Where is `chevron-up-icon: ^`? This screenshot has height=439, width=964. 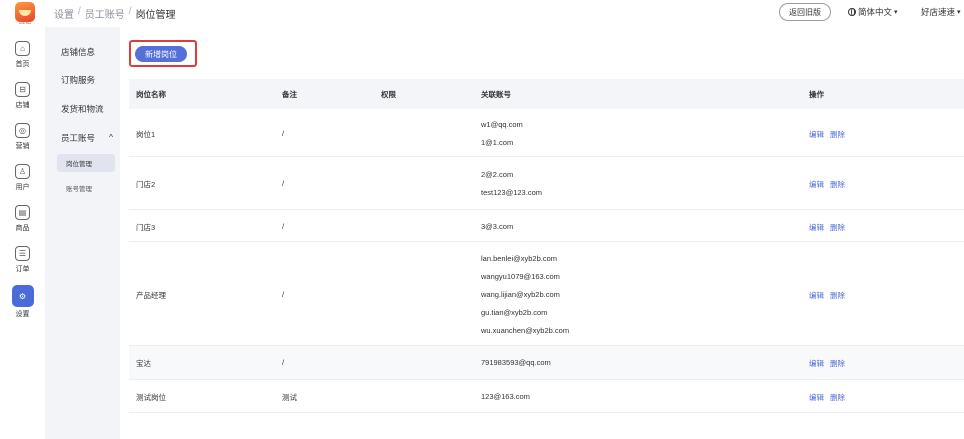 chevron-up-icon: ^ is located at coordinates (111, 137).